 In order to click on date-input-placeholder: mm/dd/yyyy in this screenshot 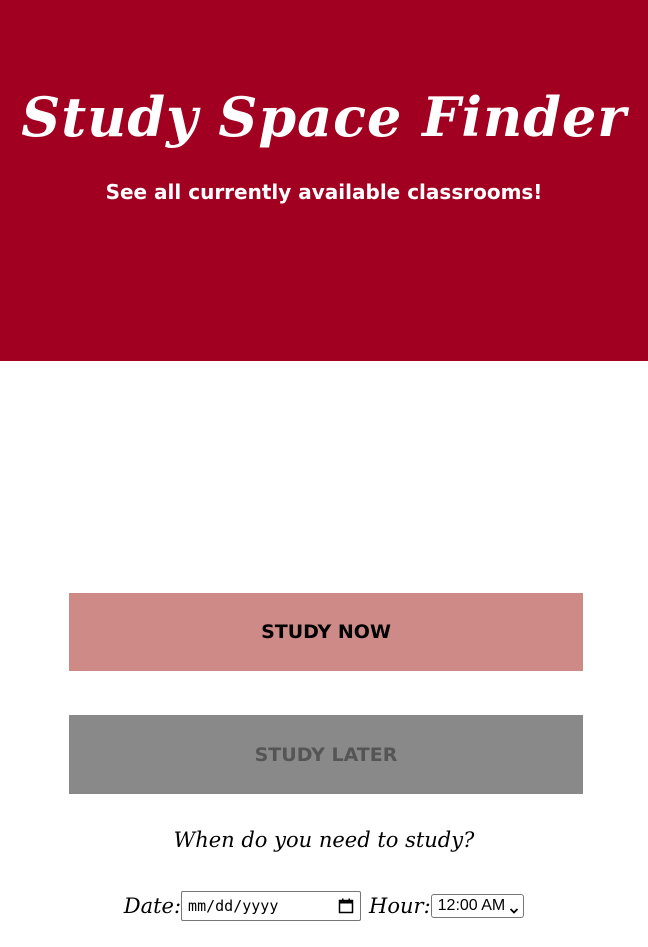, I will do `click(233, 906)`.